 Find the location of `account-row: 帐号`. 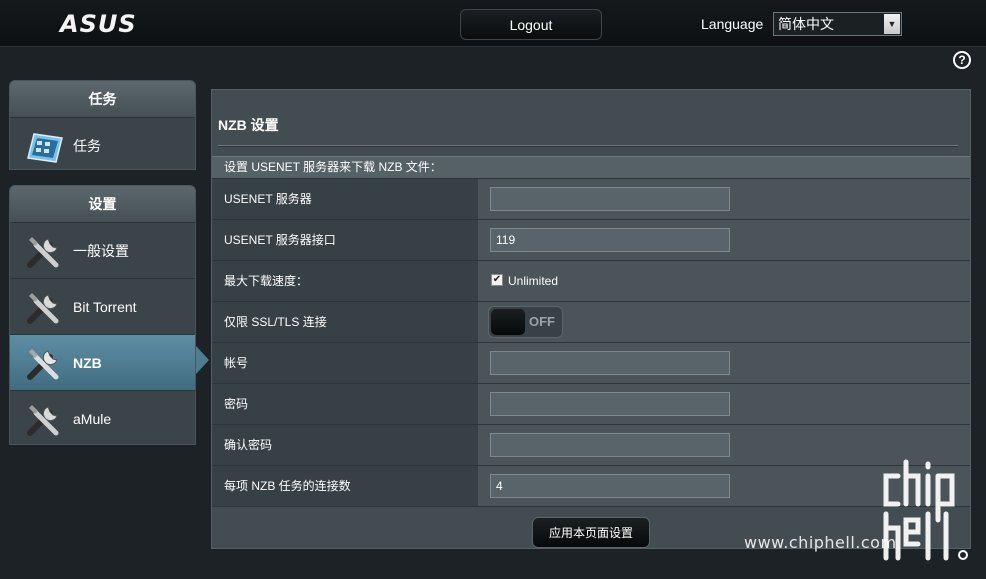

account-row: 帐号 is located at coordinates (591, 362).